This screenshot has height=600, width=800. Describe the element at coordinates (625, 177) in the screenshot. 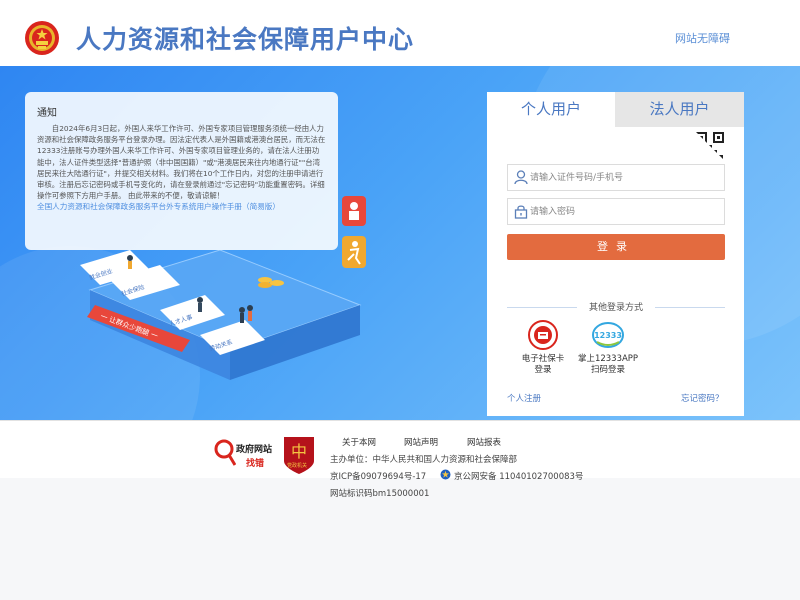

I see `id-input` at that location.